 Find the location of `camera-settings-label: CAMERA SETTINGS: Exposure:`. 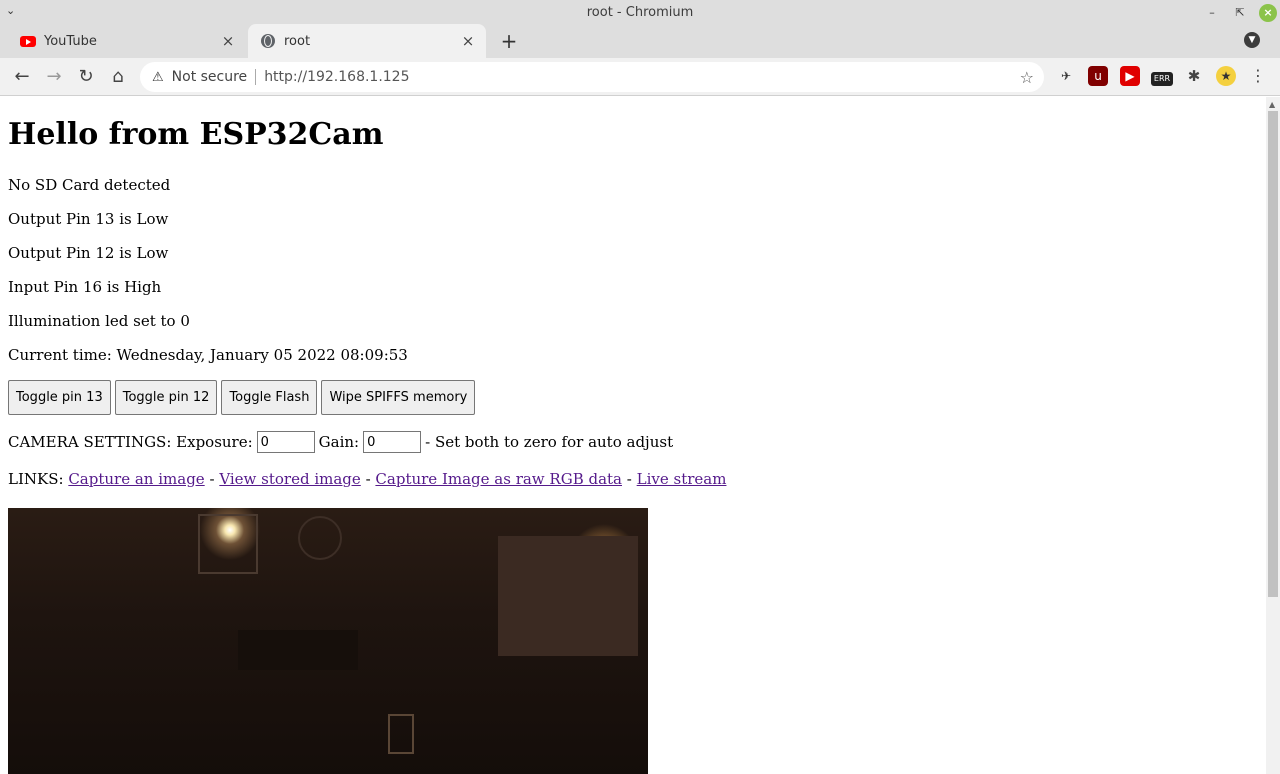

camera-settings-label: CAMERA SETTINGS: Exposure: is located at coordinates (130, 442).